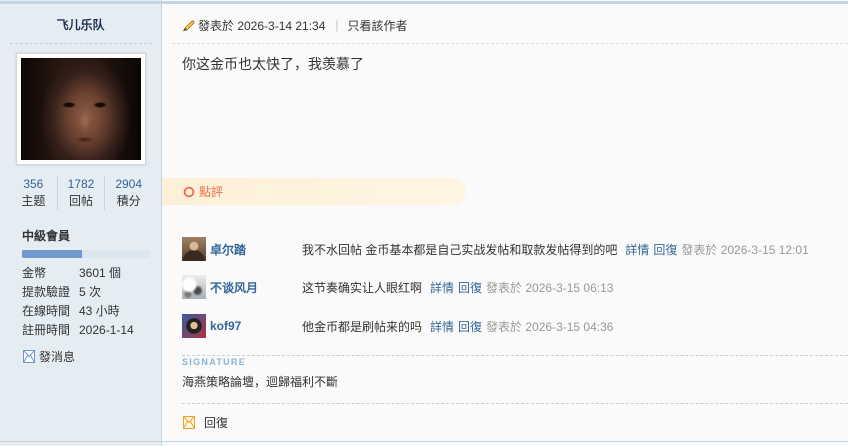 Image resolution: width=848 pixels, height=446 pixels. What do you see at coordinates (745, 249) in the screenshot?
I see `comment-timestamp: 發表於 2026-3-15 12:01` at bounding box center [745, 249].